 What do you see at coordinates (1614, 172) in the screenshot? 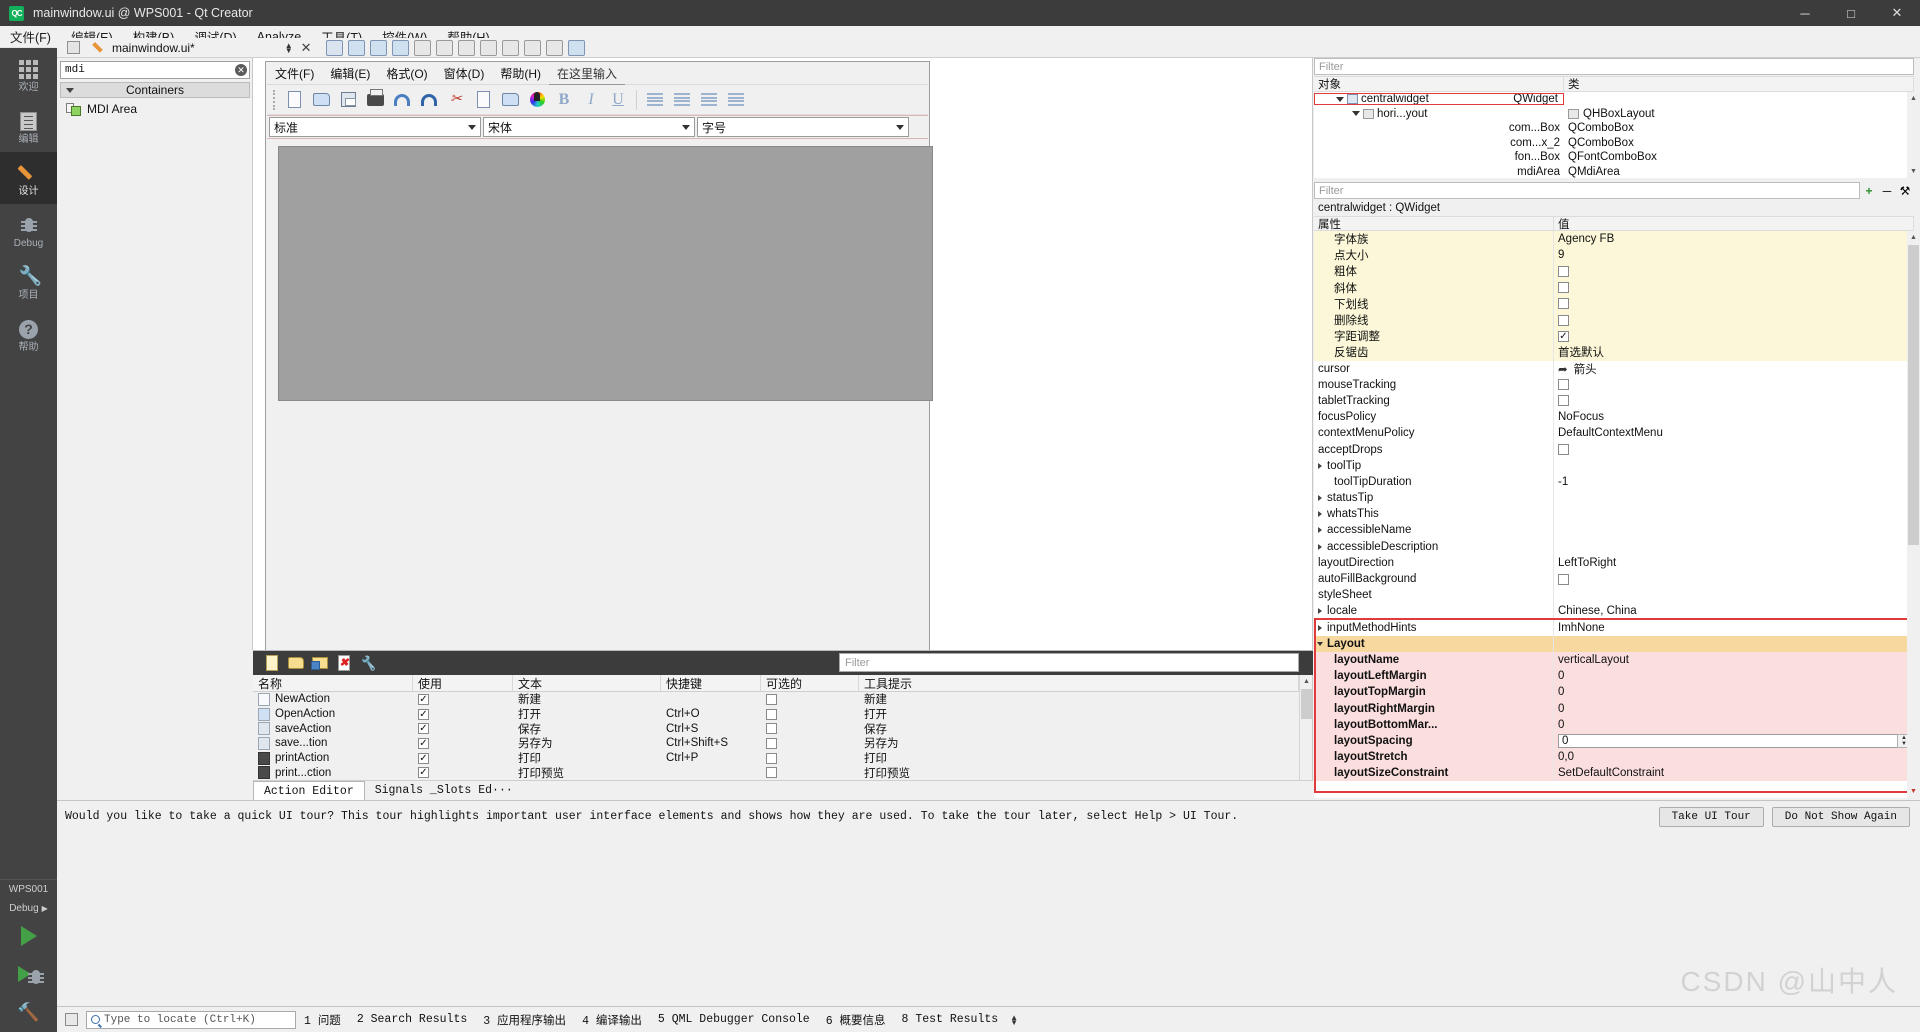
I see `tree-item-mdiarea: mdiArea QMdiArea` at bounding box center [1614, 172].